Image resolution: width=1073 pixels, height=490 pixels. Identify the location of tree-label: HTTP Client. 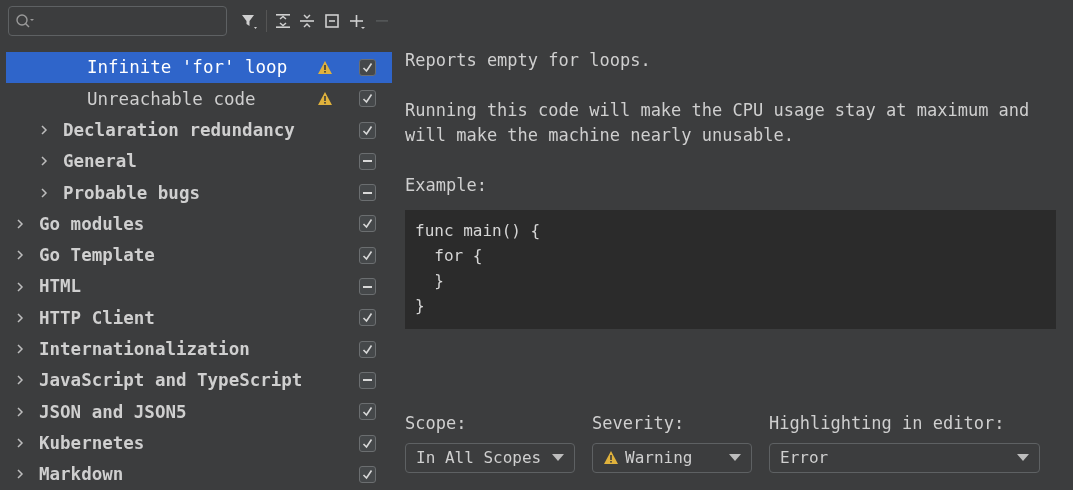
(97, 318).